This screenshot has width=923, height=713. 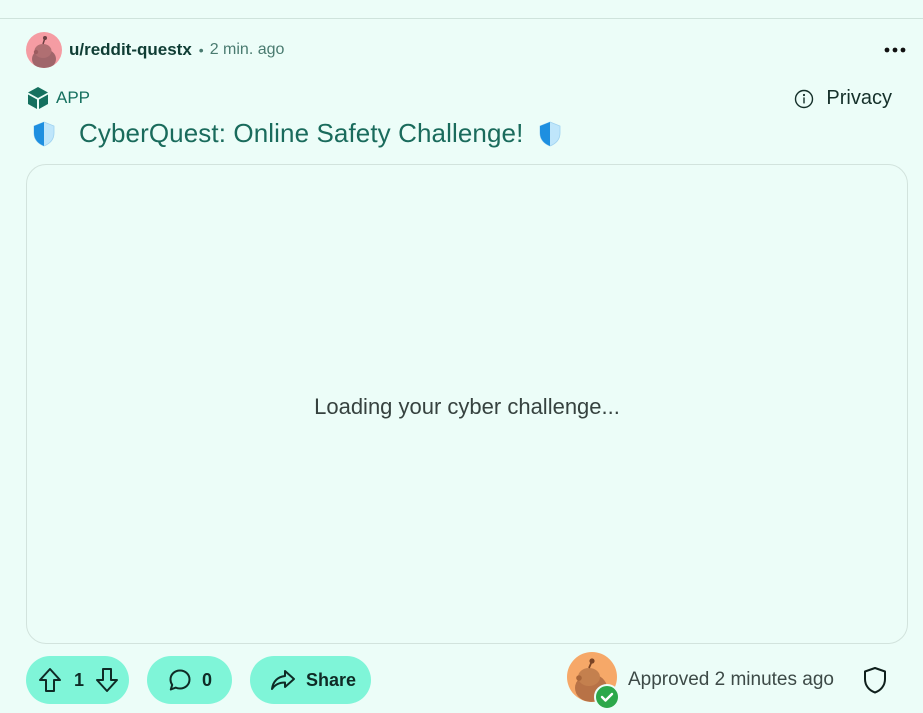 I want to click on post-author-row: u/reddit-questx • 2 min. ago, so click(x=155, y=50).